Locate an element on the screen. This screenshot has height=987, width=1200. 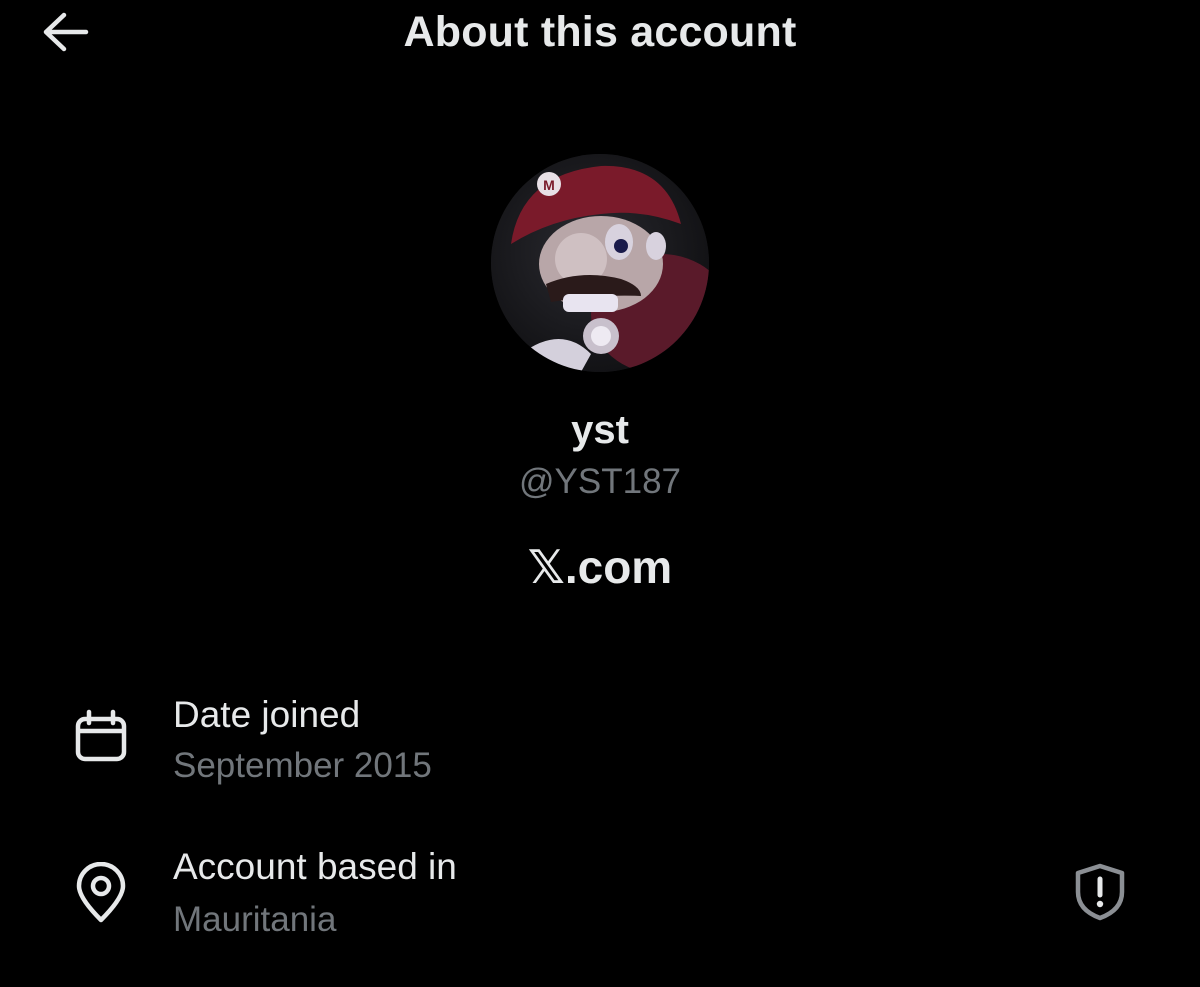
avatar: M is located at coordinates (600, 263).